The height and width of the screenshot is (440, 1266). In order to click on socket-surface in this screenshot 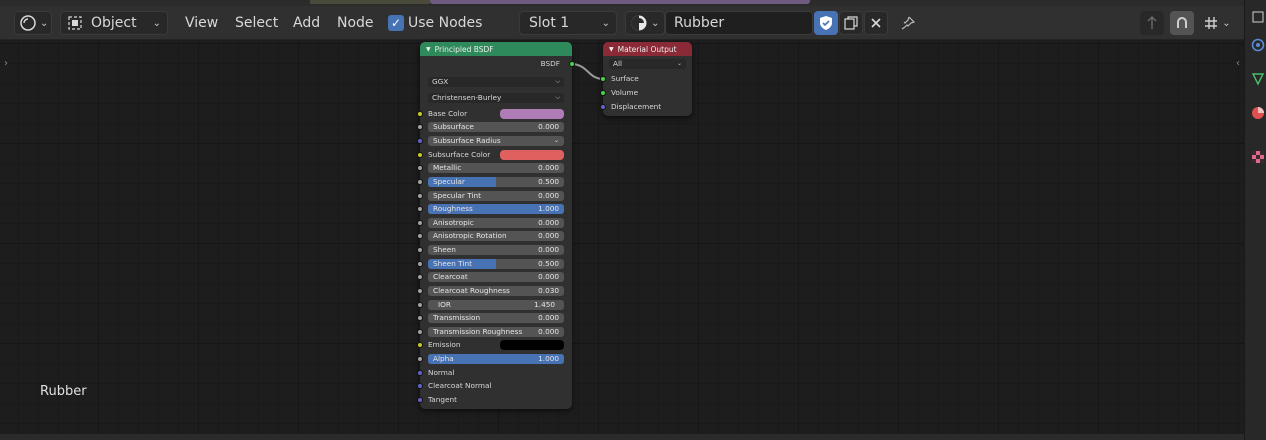, I will do `click(603, 79)`.